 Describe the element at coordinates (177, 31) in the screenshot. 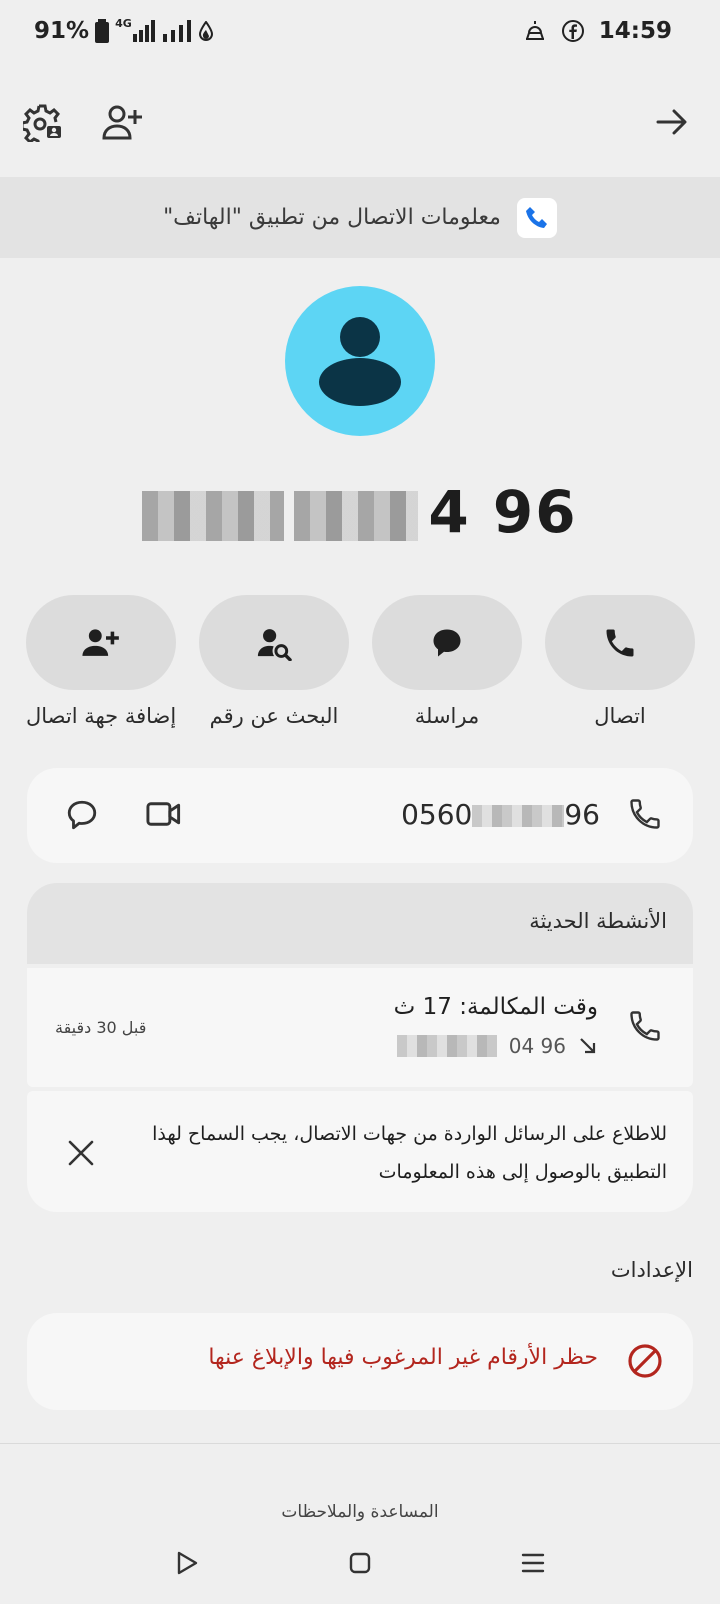

I see `signal-icon` at that location.